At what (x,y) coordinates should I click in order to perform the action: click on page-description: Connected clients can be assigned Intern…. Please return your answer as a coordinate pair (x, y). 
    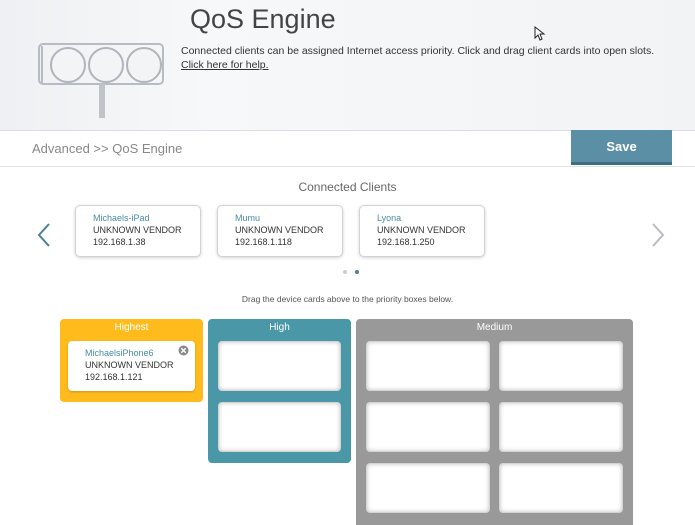
    Looking at the image, I should click on (418, 58).